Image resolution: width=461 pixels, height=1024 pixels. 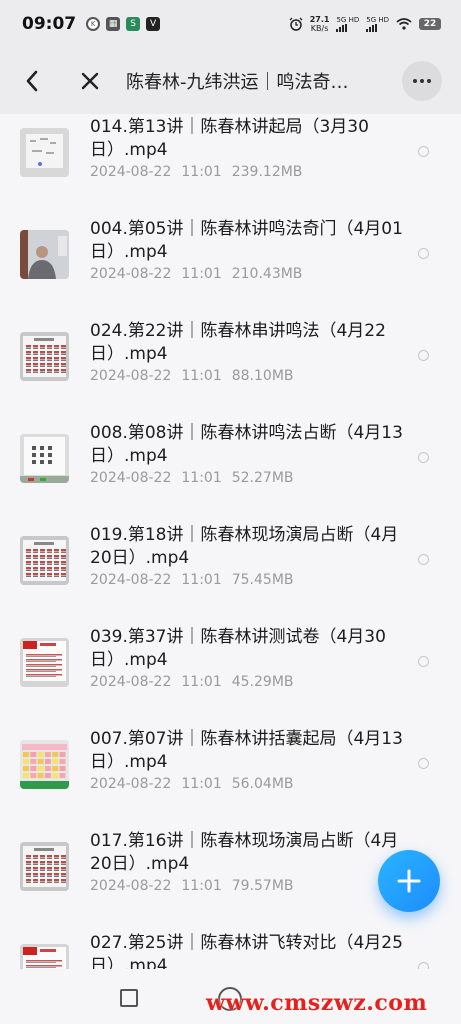 What do you see at coordinates (365, 24) in the screenshot?
I see `system-icons: 27.1 KB/s 5G HD 5G HD 22` at bounding box center [365, 24].